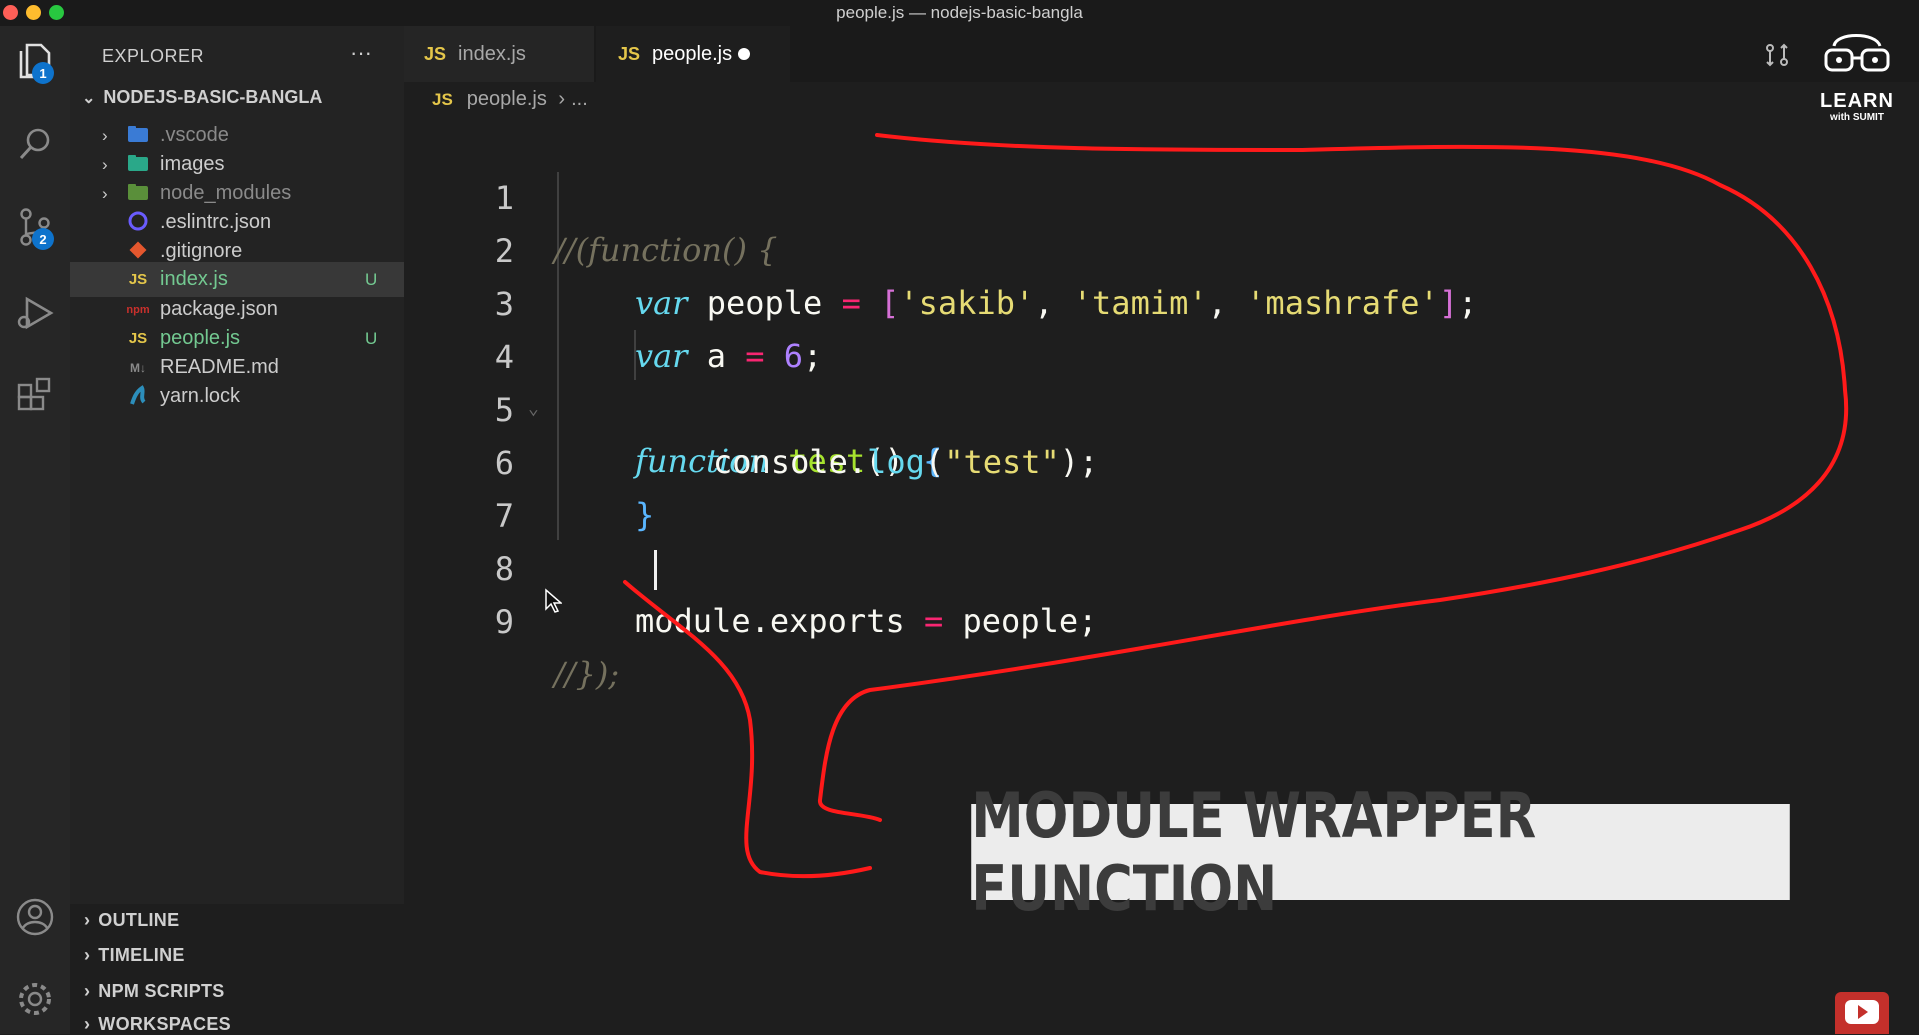 The height and width of the screenshot is (1035, 1919). Describe the element at coordinates (1380, 852) in the screenshot. I see `video-caption-banner: MODULE WRAPPER FUNCTION` at that location.